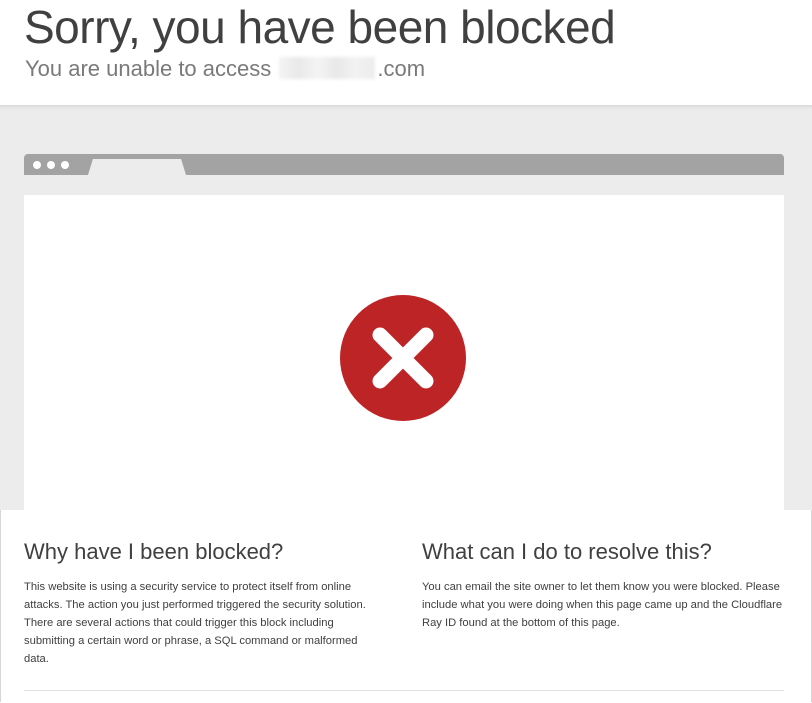  I want to click on x-circle-icon, so click(403, 358).